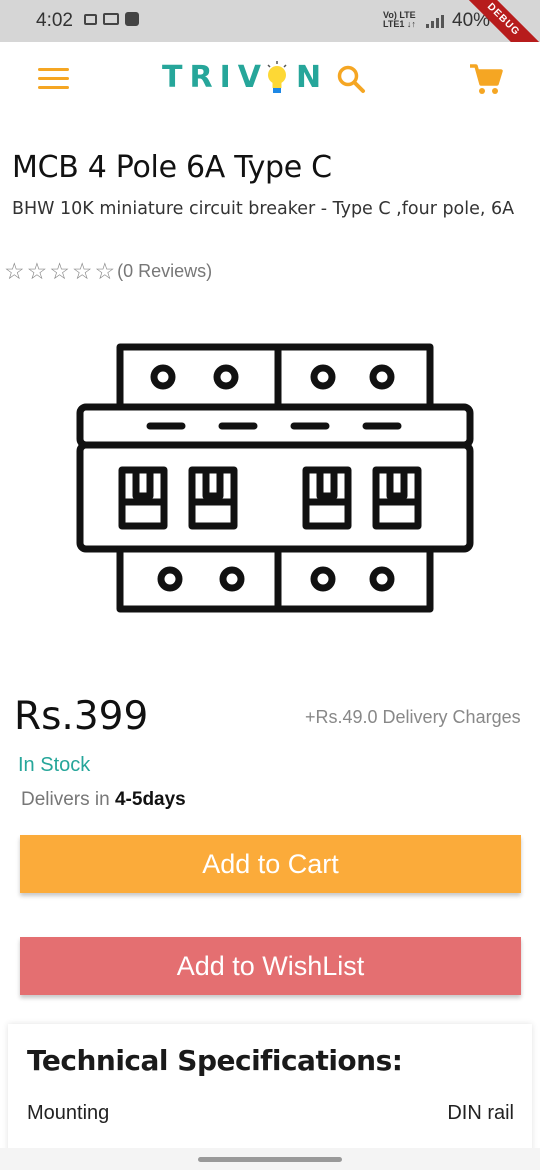 The height and width of the screenshot is (1170, 540). What do you see at coordinates (215, 77) in the screenshot?
I see `brand-text-left: TRIV` at bounding box center [215, 77].